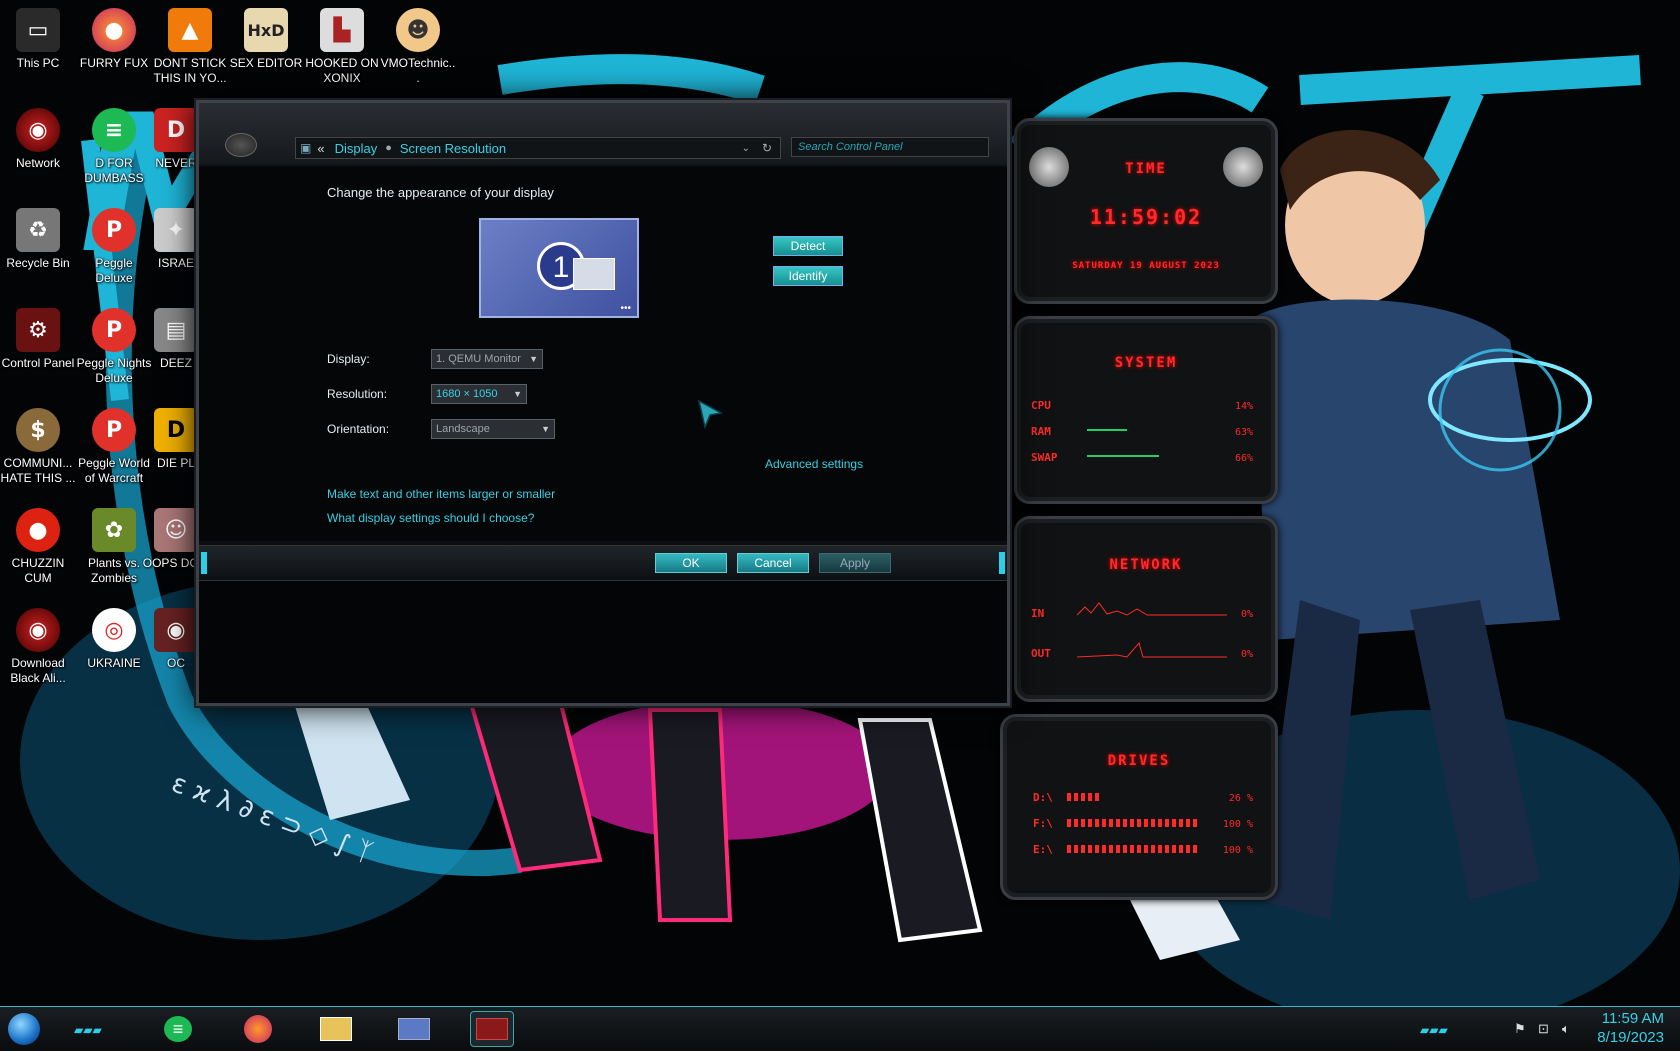 This screenshot has width=1680, height=1051. I want to click on alien-icon: ◉, so click(38, 630).